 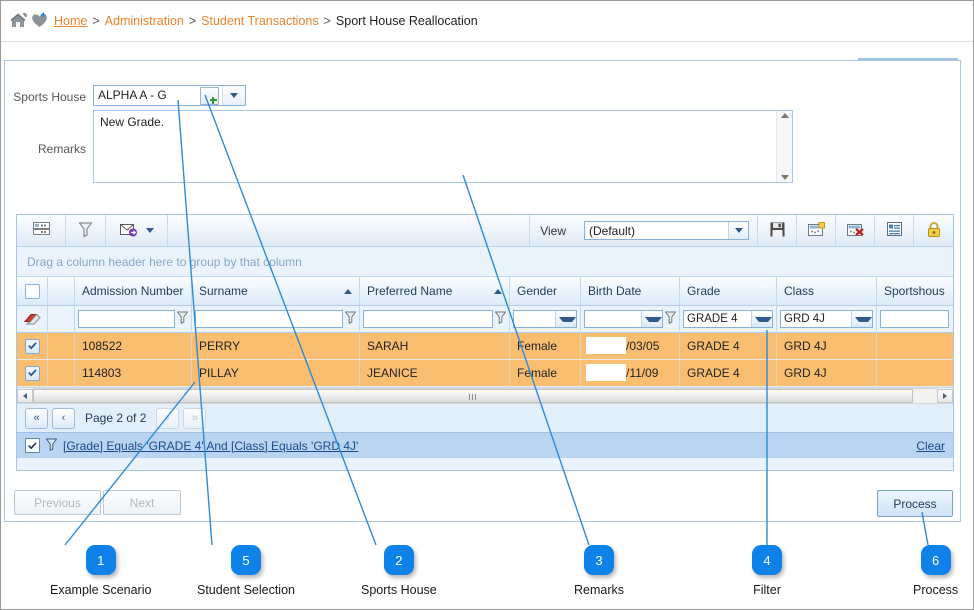 I want to click on grid-filter-button, so click(x=86, y=230).